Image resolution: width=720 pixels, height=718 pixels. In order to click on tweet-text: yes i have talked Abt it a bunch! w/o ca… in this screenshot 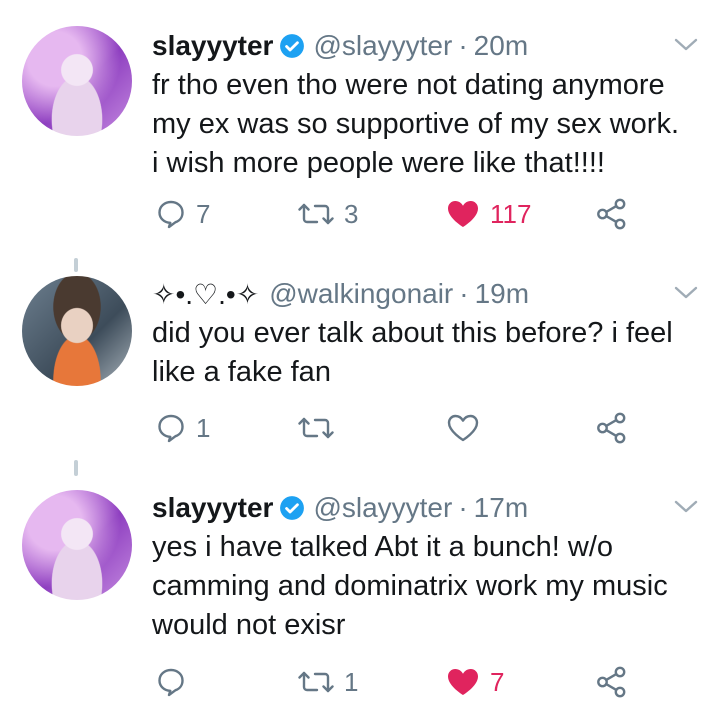, I will do `click(432, 586)`.